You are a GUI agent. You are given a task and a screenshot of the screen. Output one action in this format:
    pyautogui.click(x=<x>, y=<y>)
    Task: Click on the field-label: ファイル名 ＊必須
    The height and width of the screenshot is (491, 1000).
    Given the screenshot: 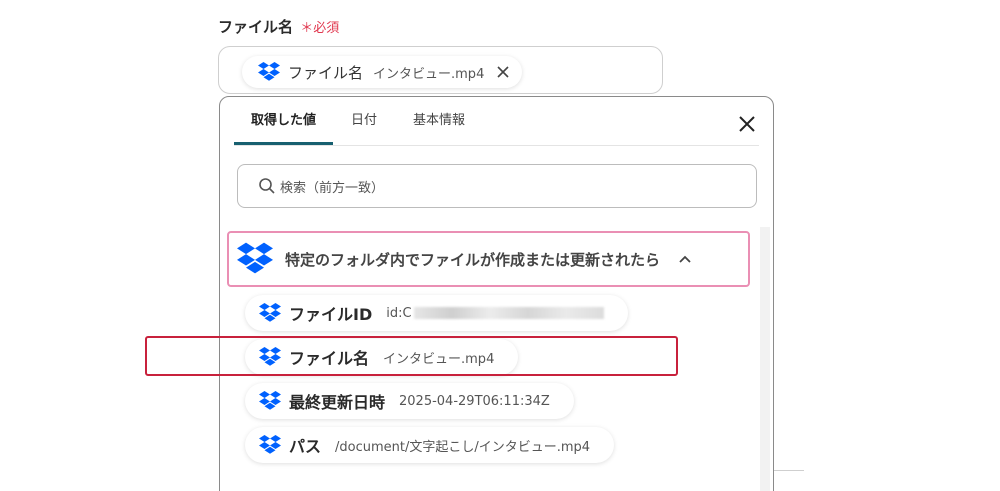 What is the action you would take?
    pyautogui.click(x=278, y=26)
    